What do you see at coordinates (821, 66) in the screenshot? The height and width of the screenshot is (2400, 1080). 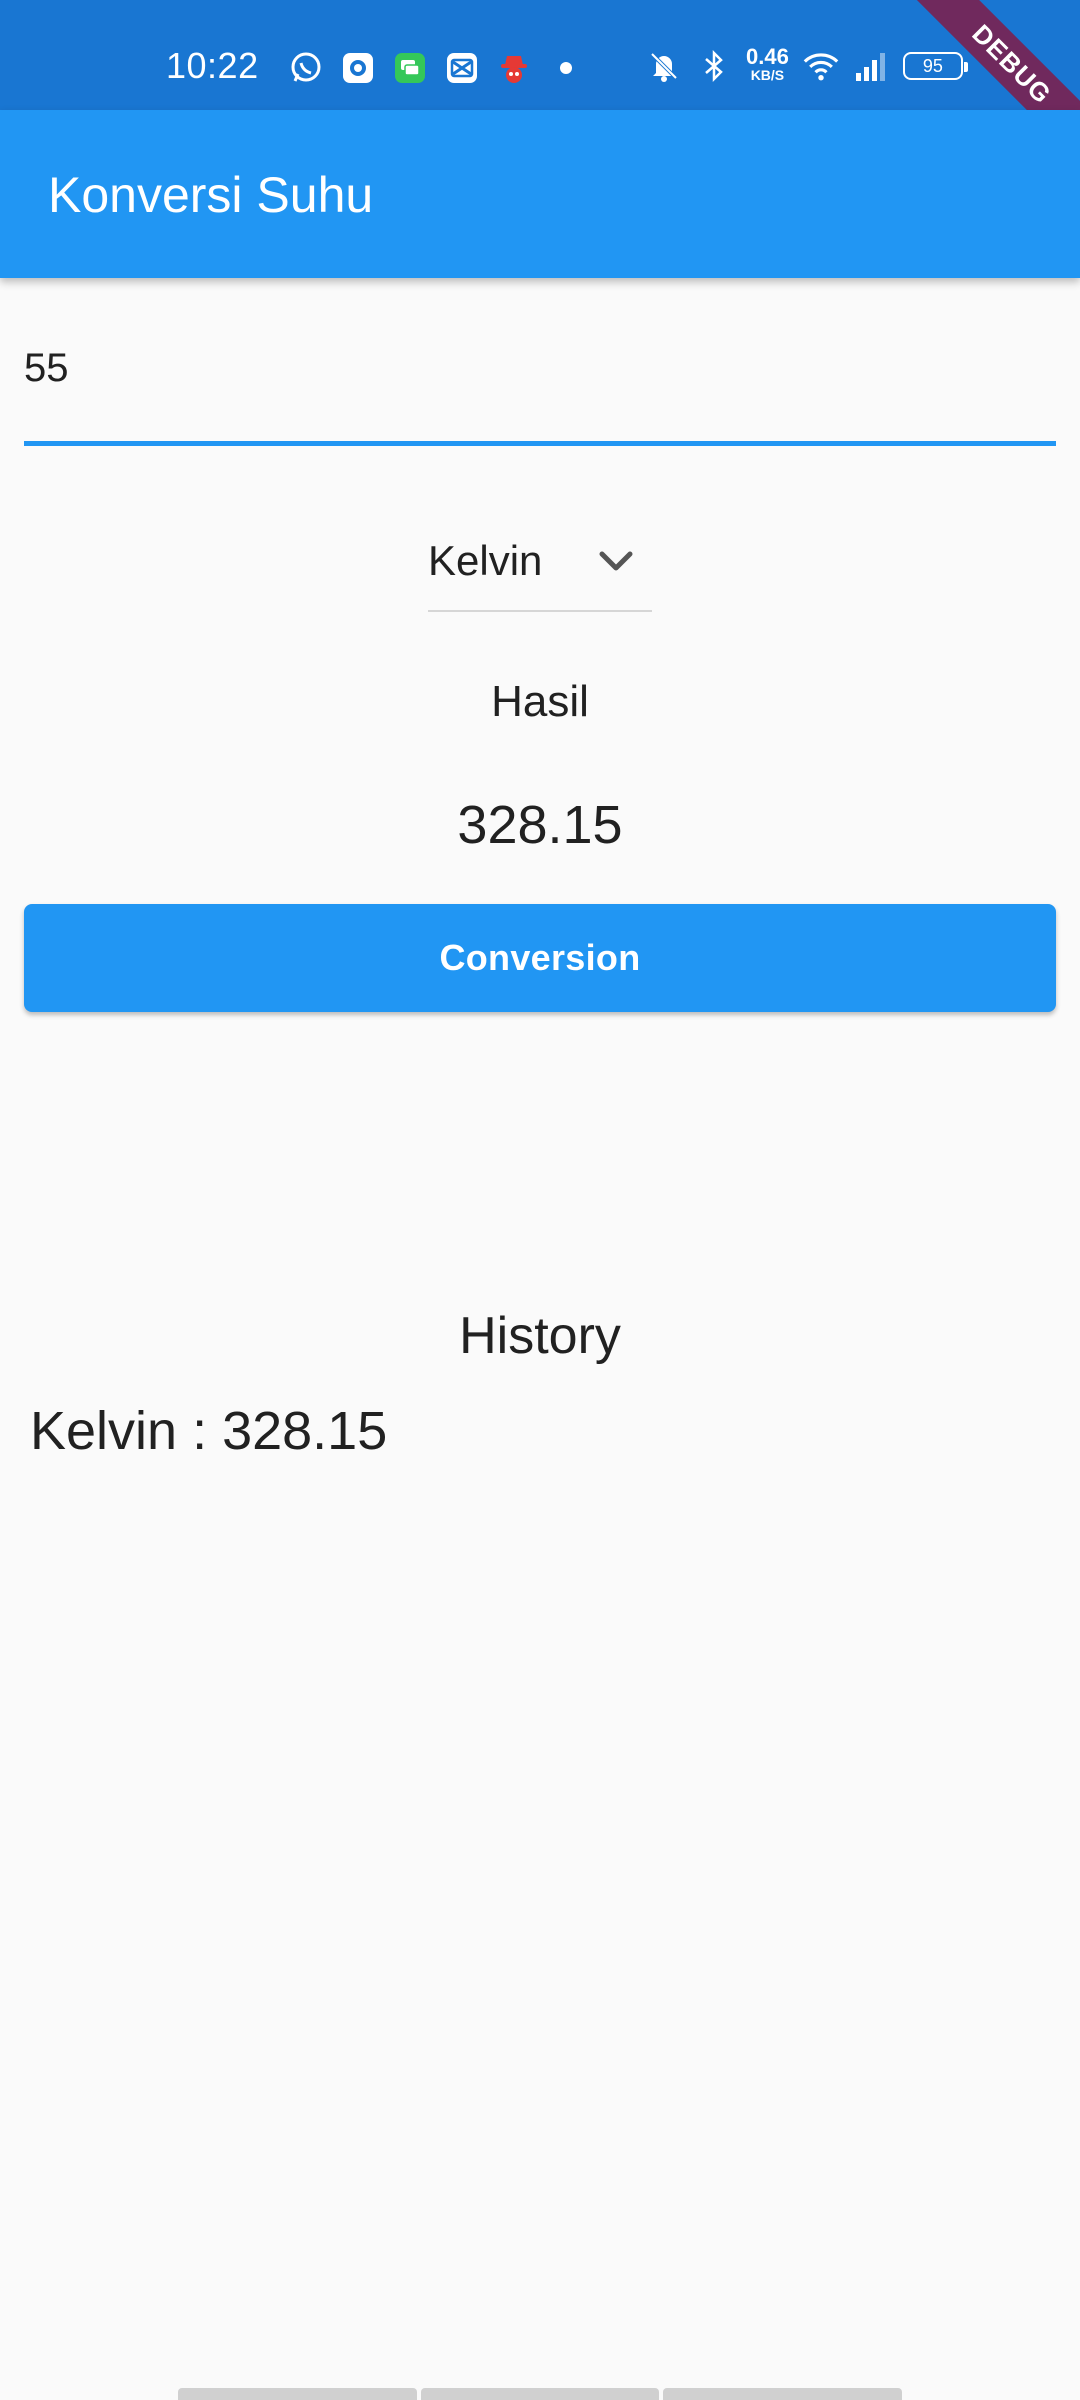 I see `wifi-icon` at bounding box center [821, 66].